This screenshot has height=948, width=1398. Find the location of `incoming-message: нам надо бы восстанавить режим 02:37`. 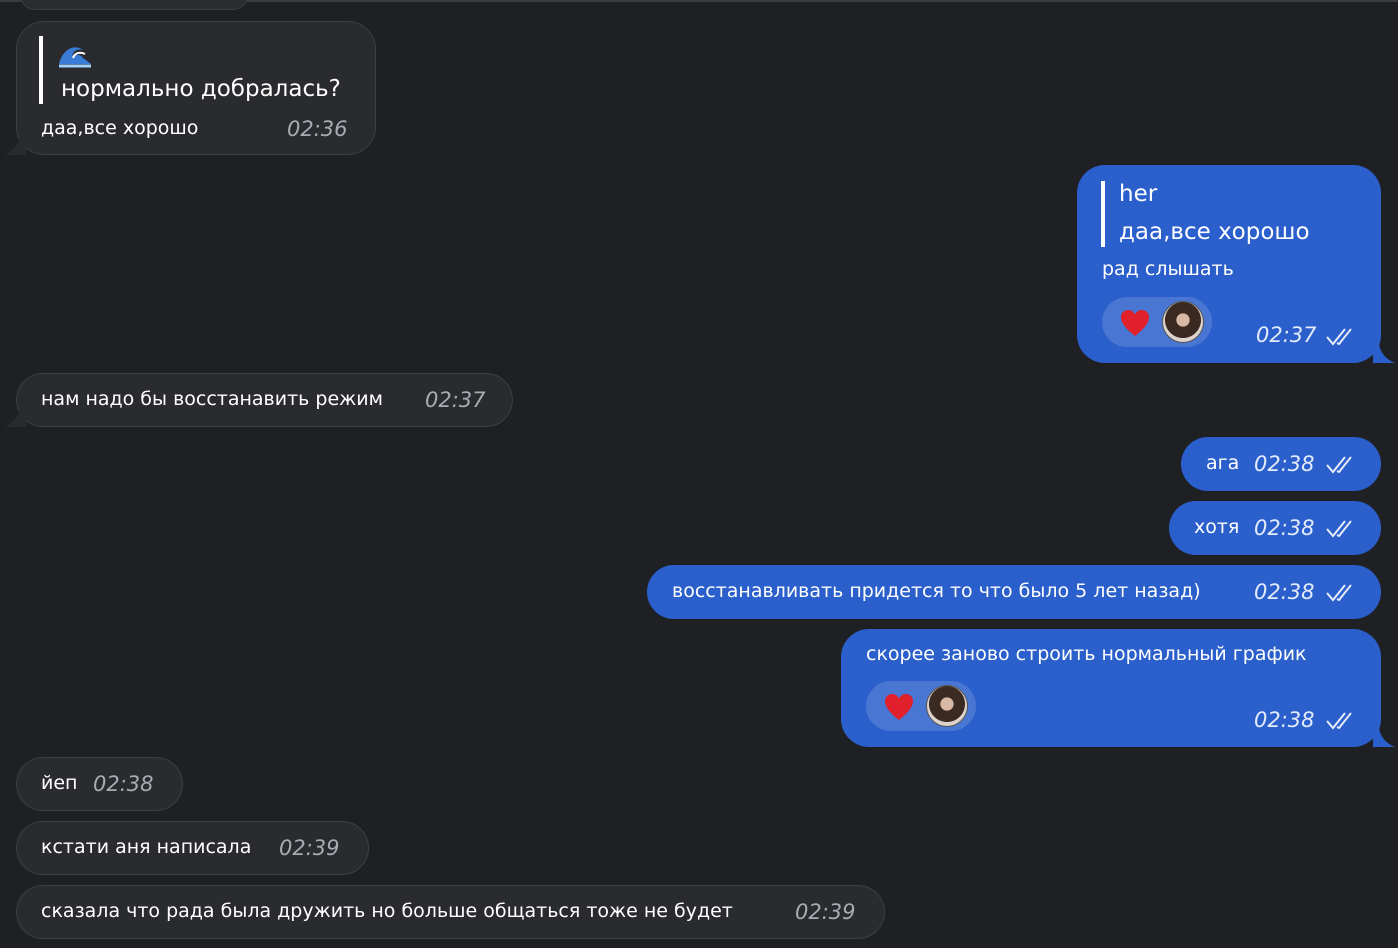

incoming-message: нам надо бы восстанавить режим 02:37 is located at coordinates (264, 400).